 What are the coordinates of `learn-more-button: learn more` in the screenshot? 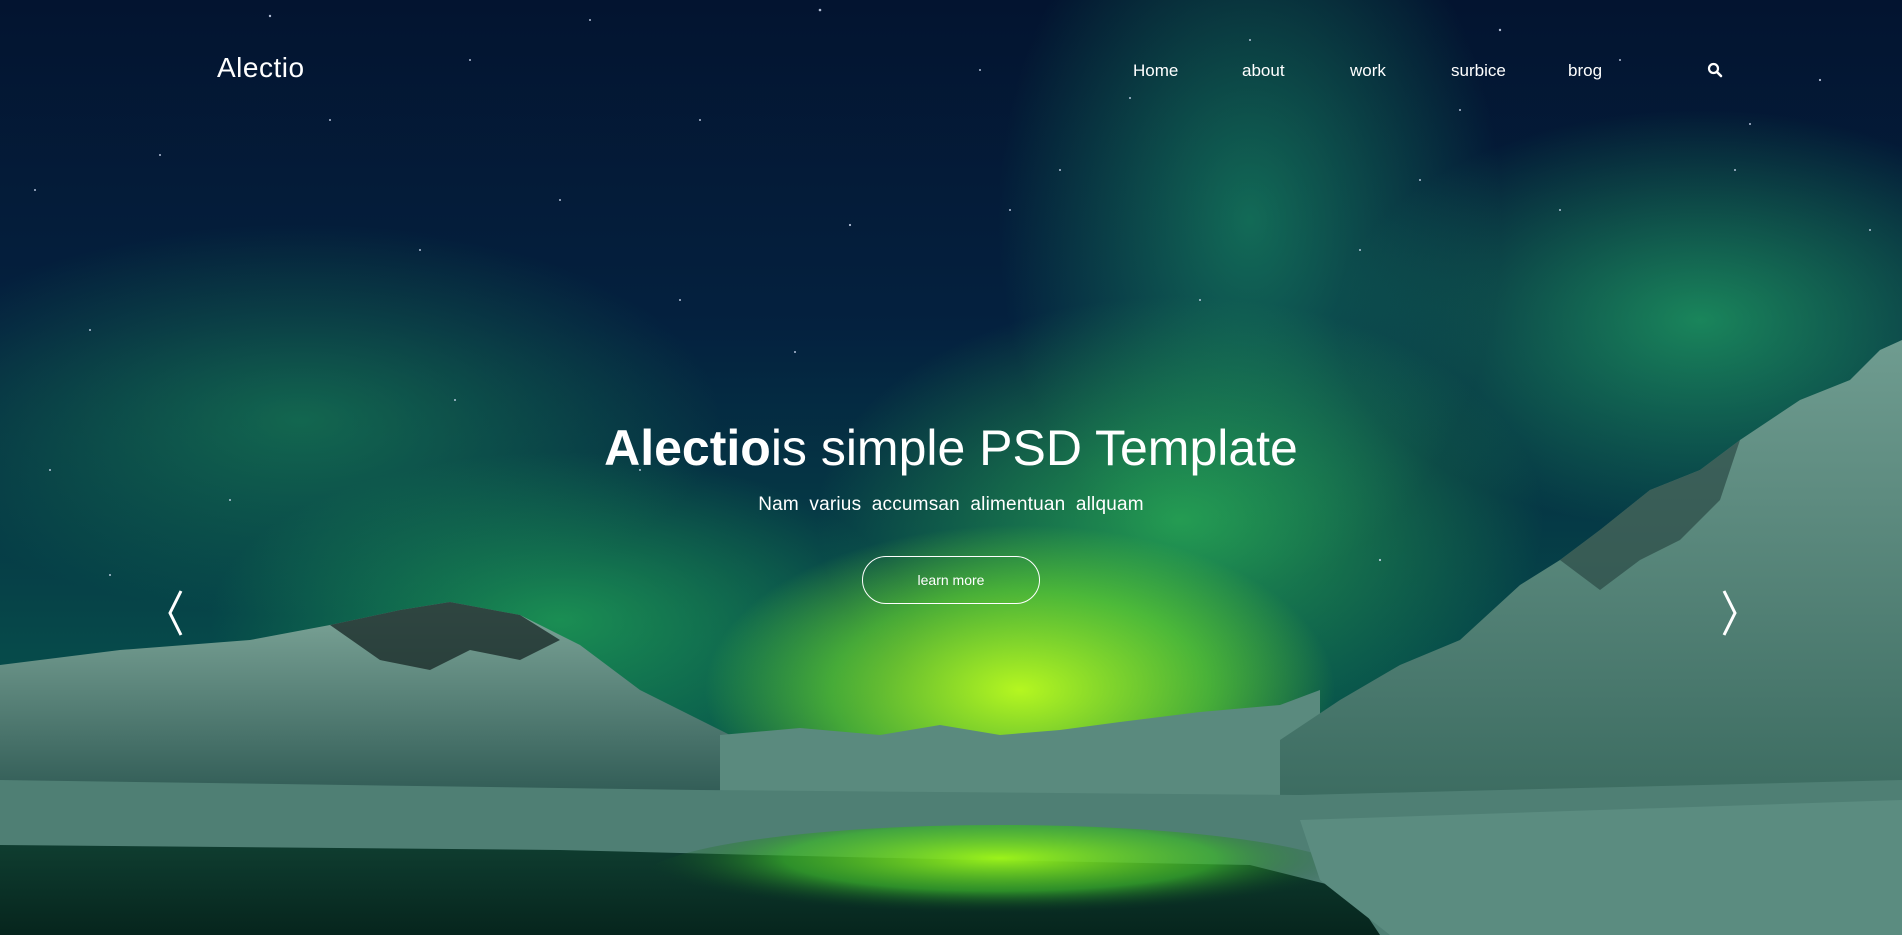 It's located at (951, 580).